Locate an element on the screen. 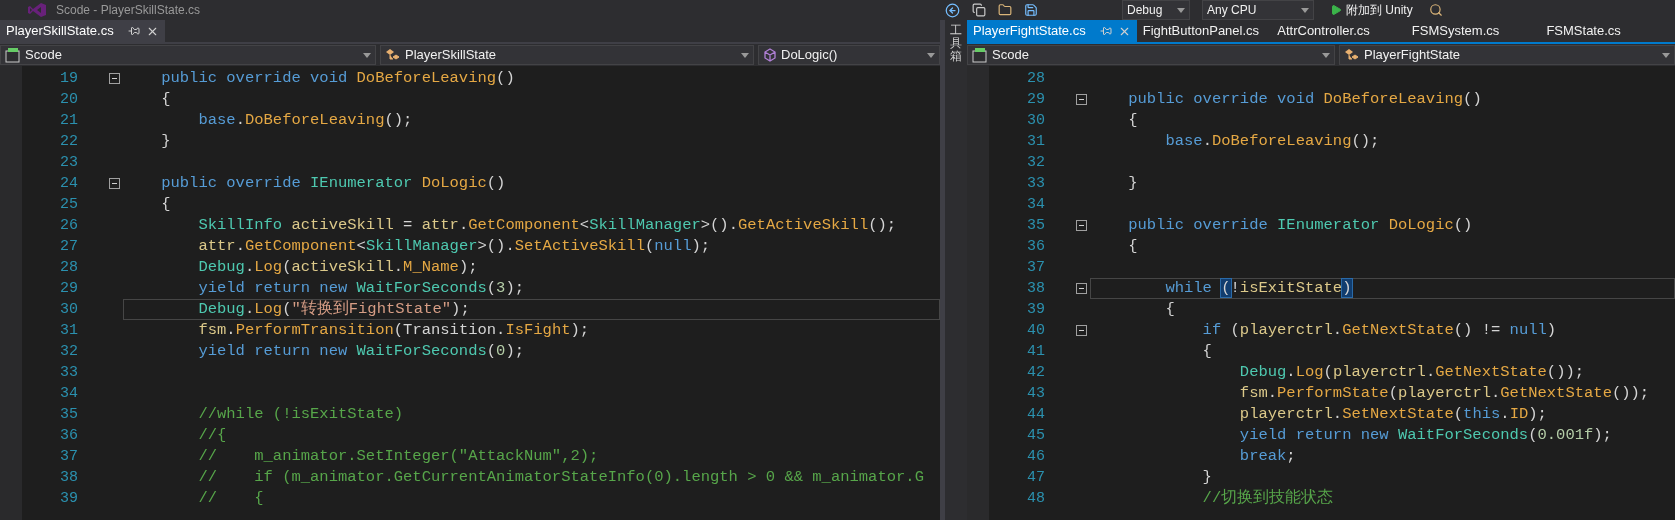  code-line: Debug.Log(activeSkill.M_Name); is located at coordinates (338, 267).